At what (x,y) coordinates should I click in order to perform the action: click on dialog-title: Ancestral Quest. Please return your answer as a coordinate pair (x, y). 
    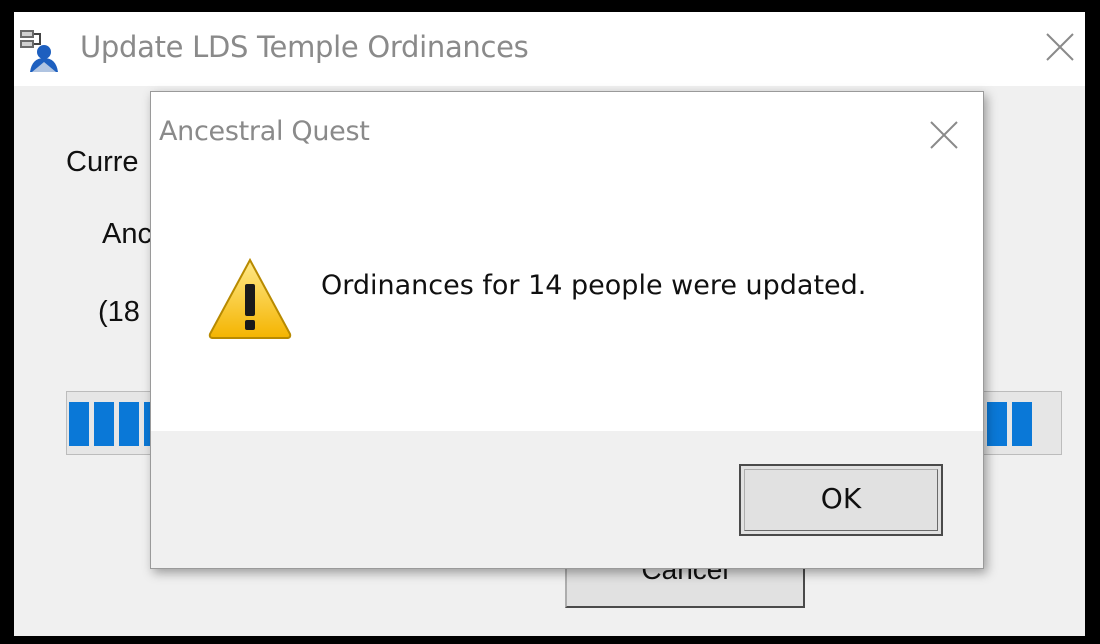
    Looking at the image, I should click on (264, 131).